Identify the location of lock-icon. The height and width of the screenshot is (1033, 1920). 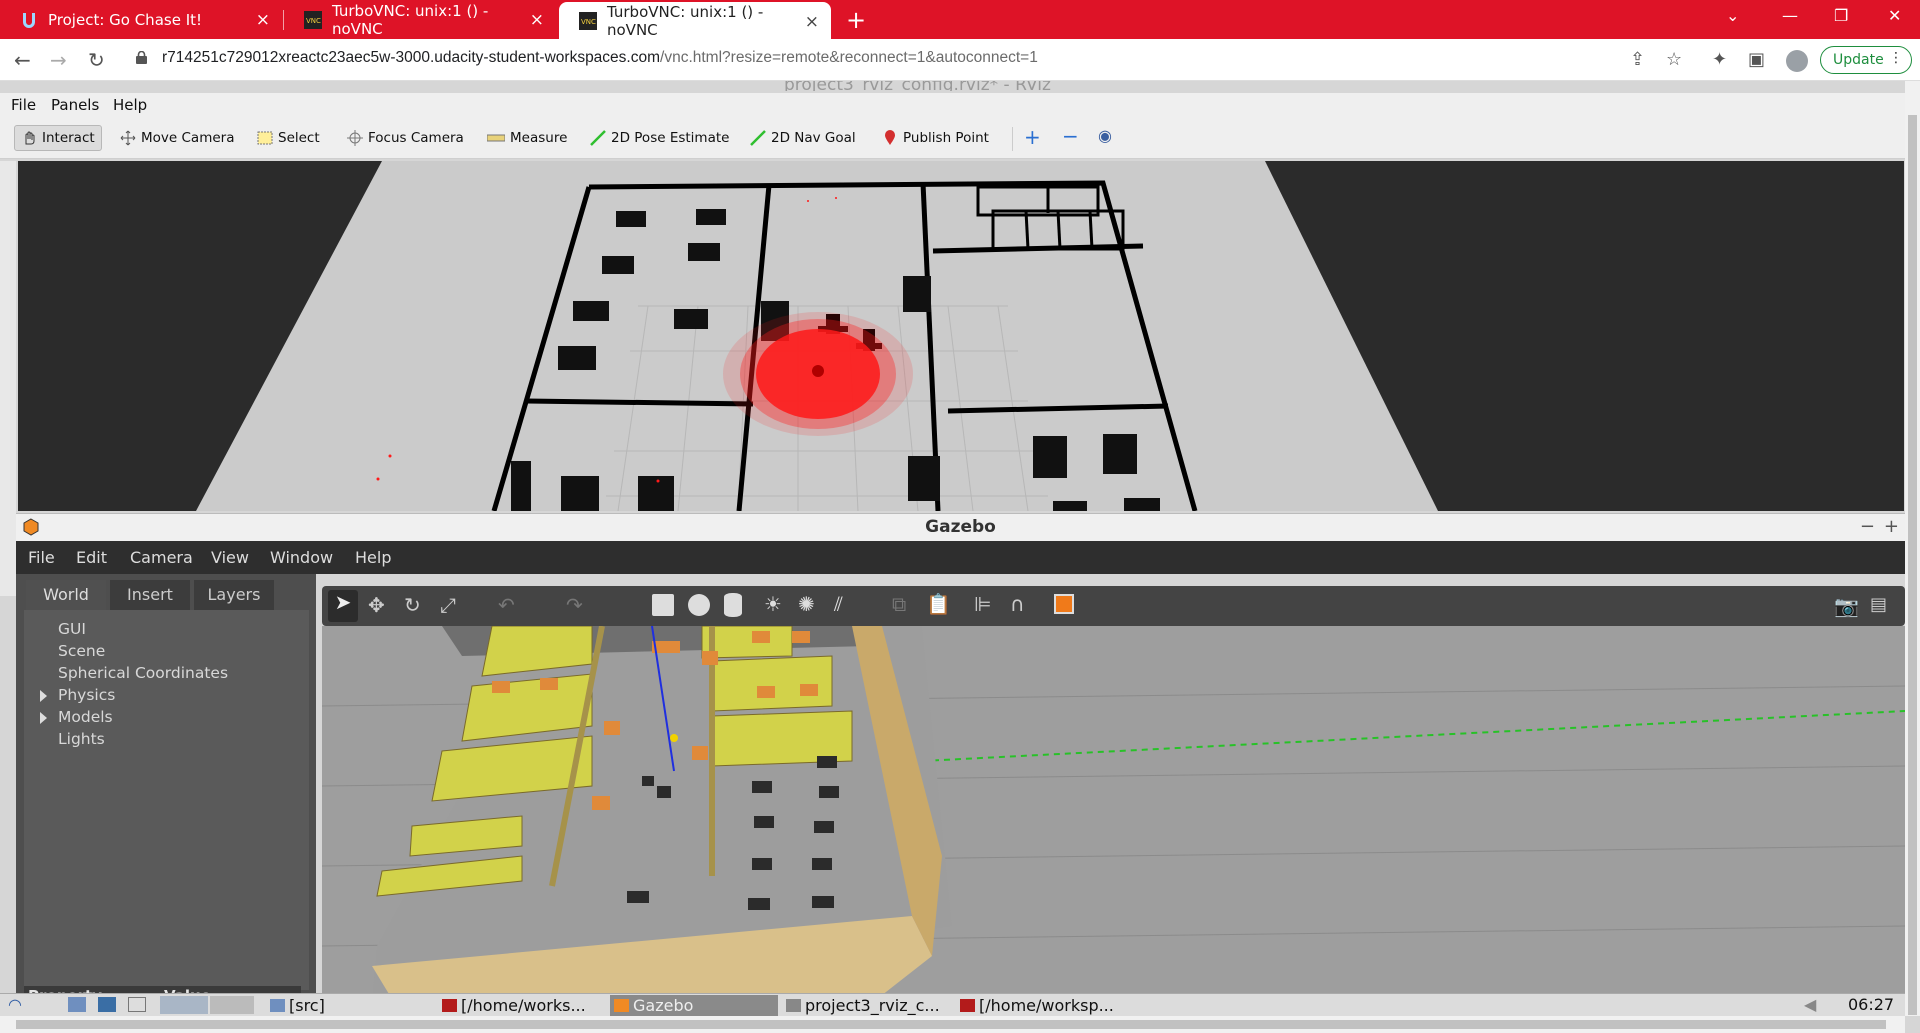
(141, 57).